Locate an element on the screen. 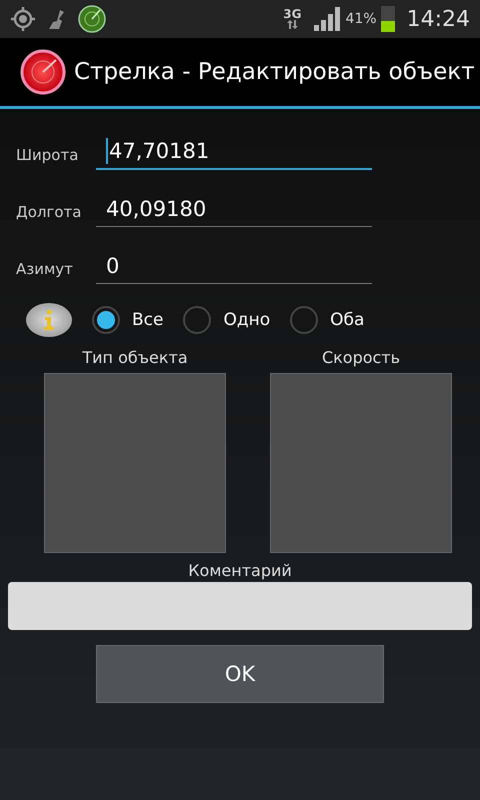 This screenshot has height=800, width=480. info-button is located at coordinates (49, 320).